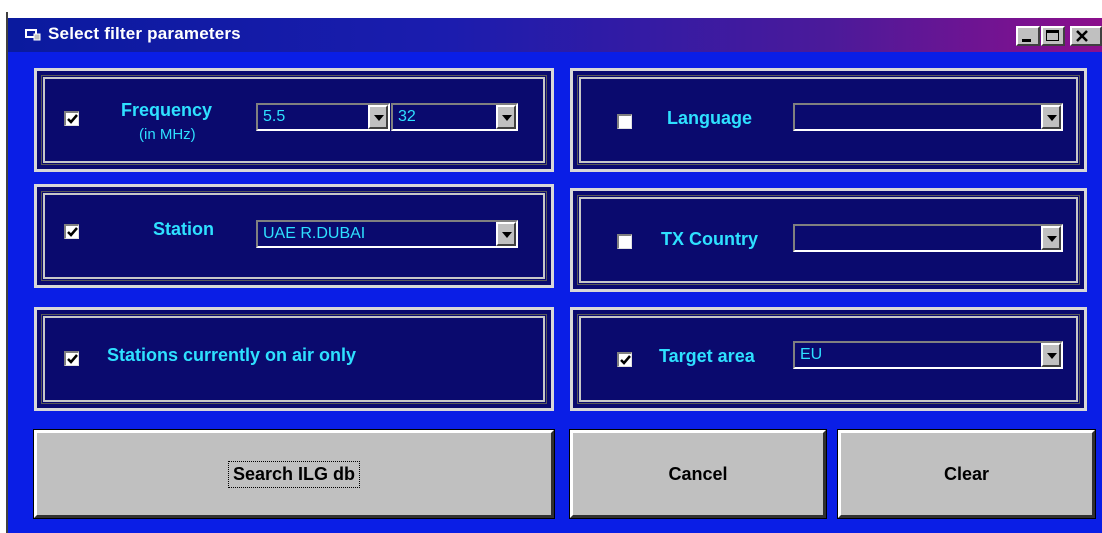 This screenshot has width=1102, height=533. I want to click on frequency-to-dropdown-button, so click(506, 117).